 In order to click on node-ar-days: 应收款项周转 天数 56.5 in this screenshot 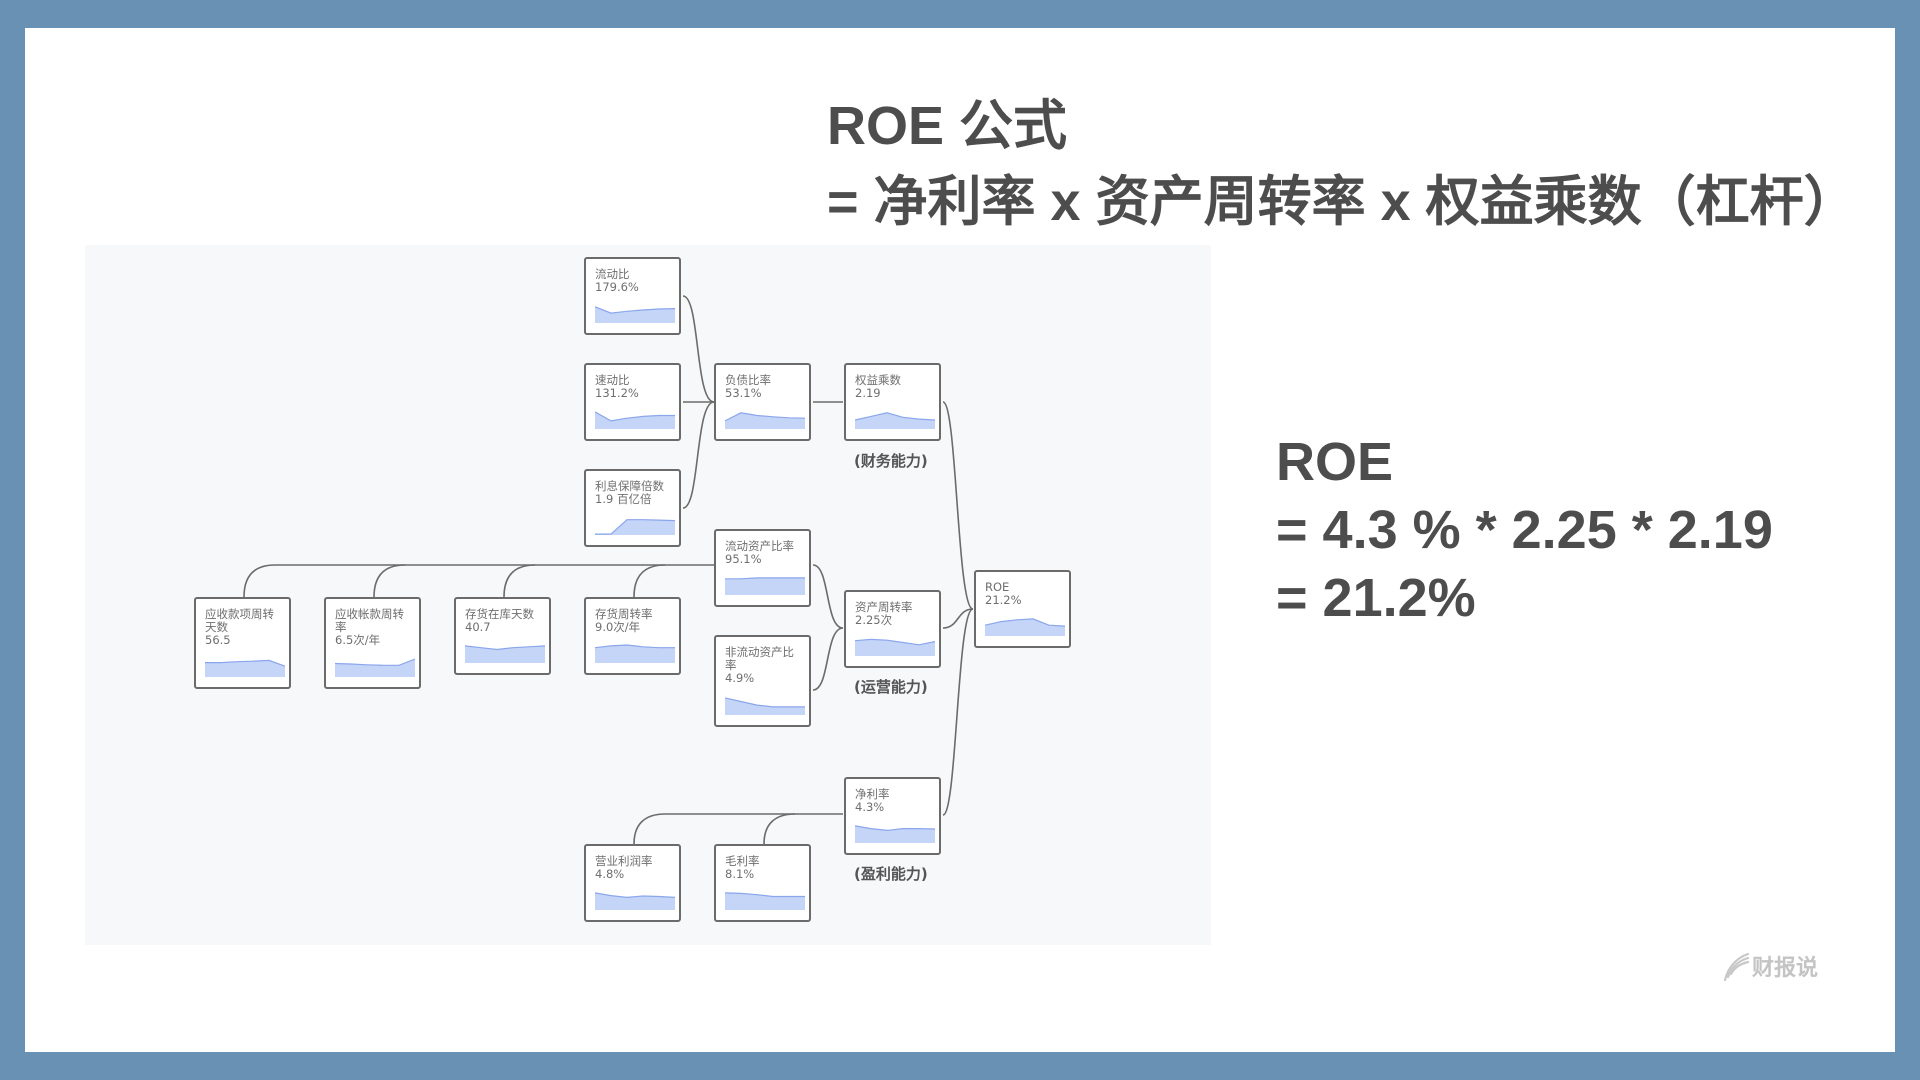, I will do `click(242, 643)`.